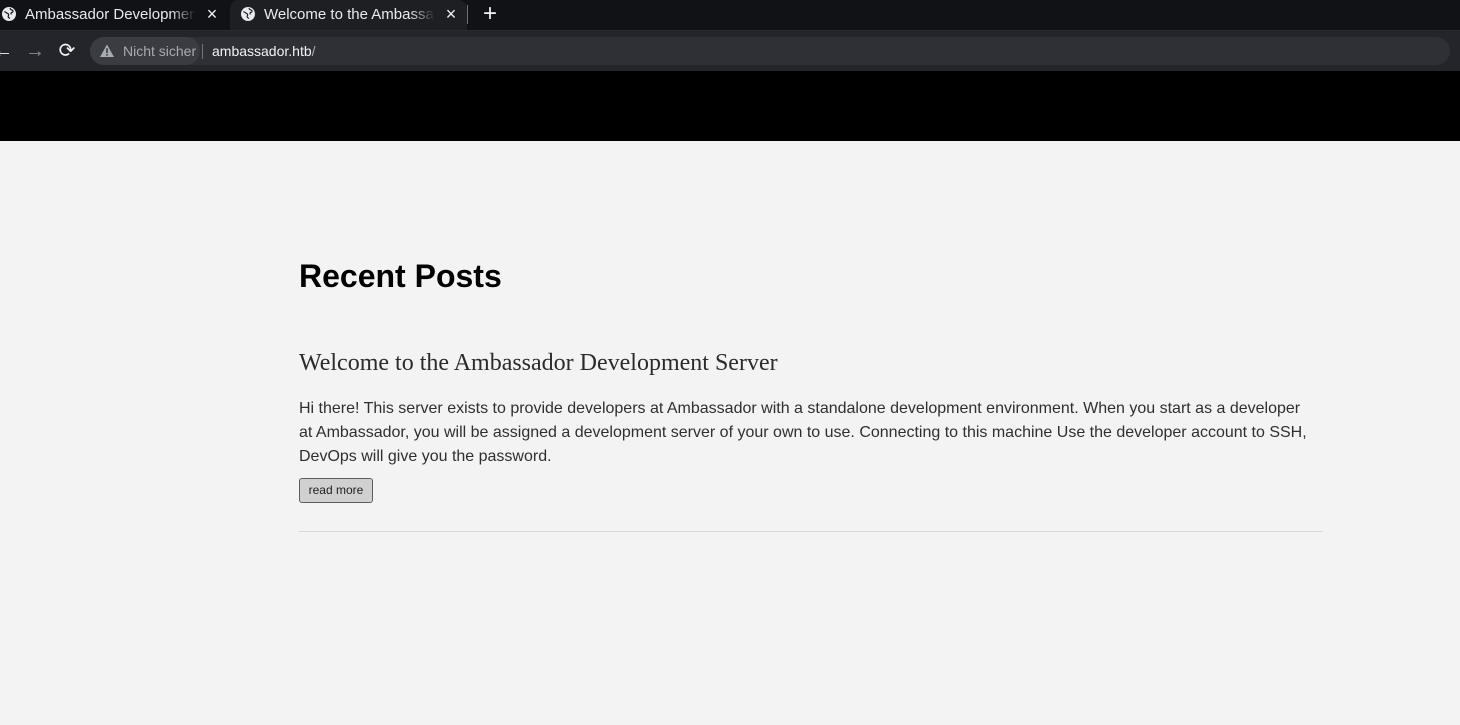 The width and height of the screenshot is (1460, 725). I want to click on tab-divider, so click(467, 14).